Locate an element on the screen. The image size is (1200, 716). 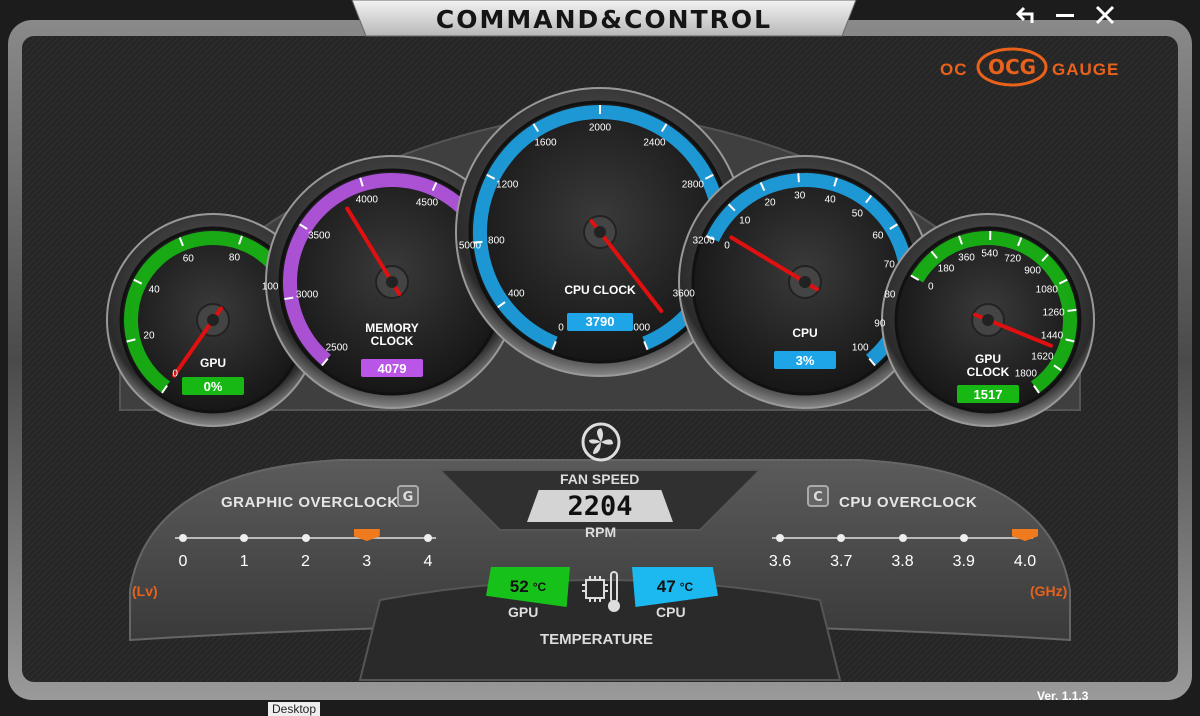
graphic-overclock-level-label: 3 is located at coordinates (366, 562).